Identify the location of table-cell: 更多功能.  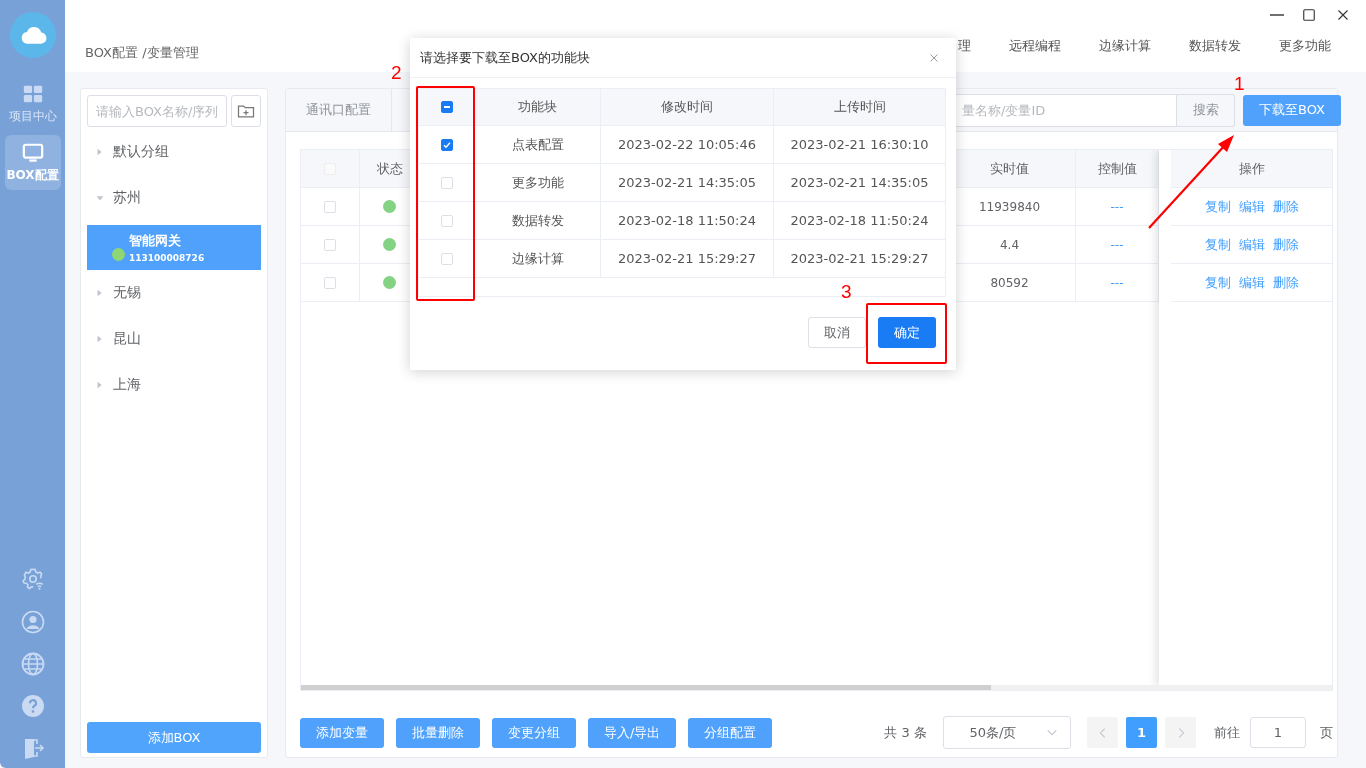
(537, 182).